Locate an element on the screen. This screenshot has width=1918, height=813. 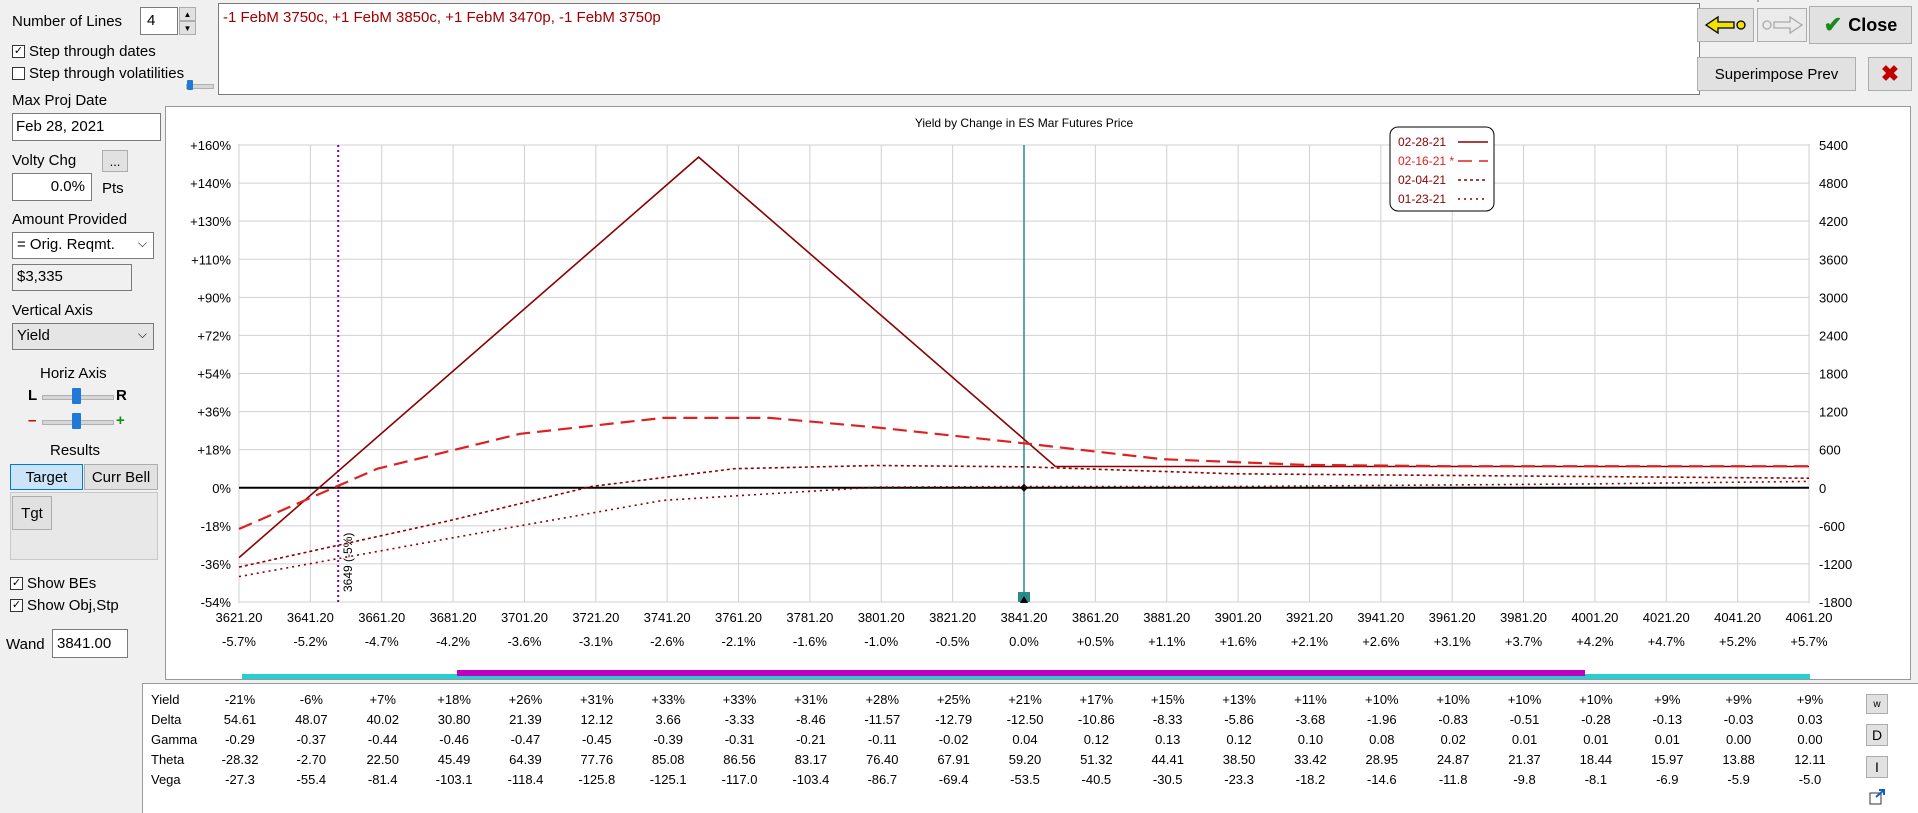
x-pct-tick-label: -3.1% is located at coordinates (596, 641).